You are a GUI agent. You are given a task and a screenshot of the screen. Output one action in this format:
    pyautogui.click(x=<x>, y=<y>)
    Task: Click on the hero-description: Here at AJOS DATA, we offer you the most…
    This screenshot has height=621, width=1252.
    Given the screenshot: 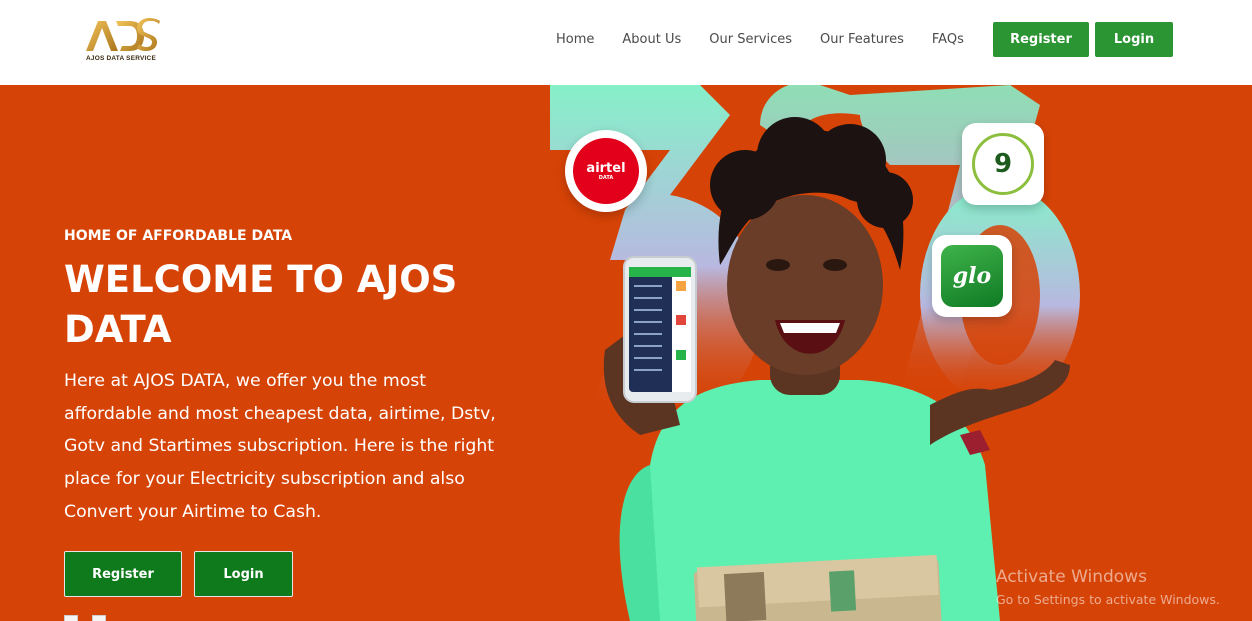 What is the action you would take?
    pyautogui.click(x=280, y=446)
    